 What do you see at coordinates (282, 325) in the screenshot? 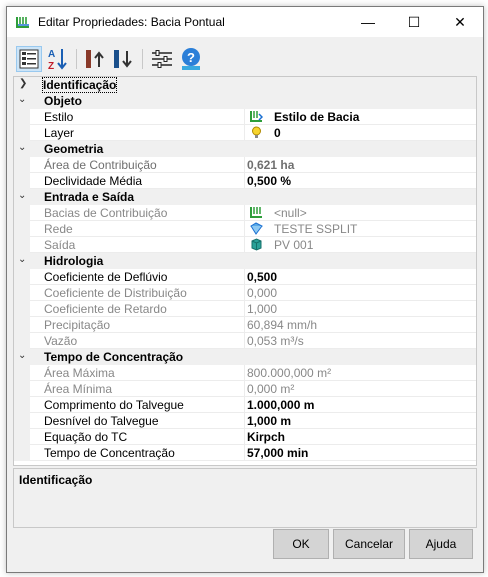
I see `property-value: 60,894 mm/h` at bounding box center [282, 325].